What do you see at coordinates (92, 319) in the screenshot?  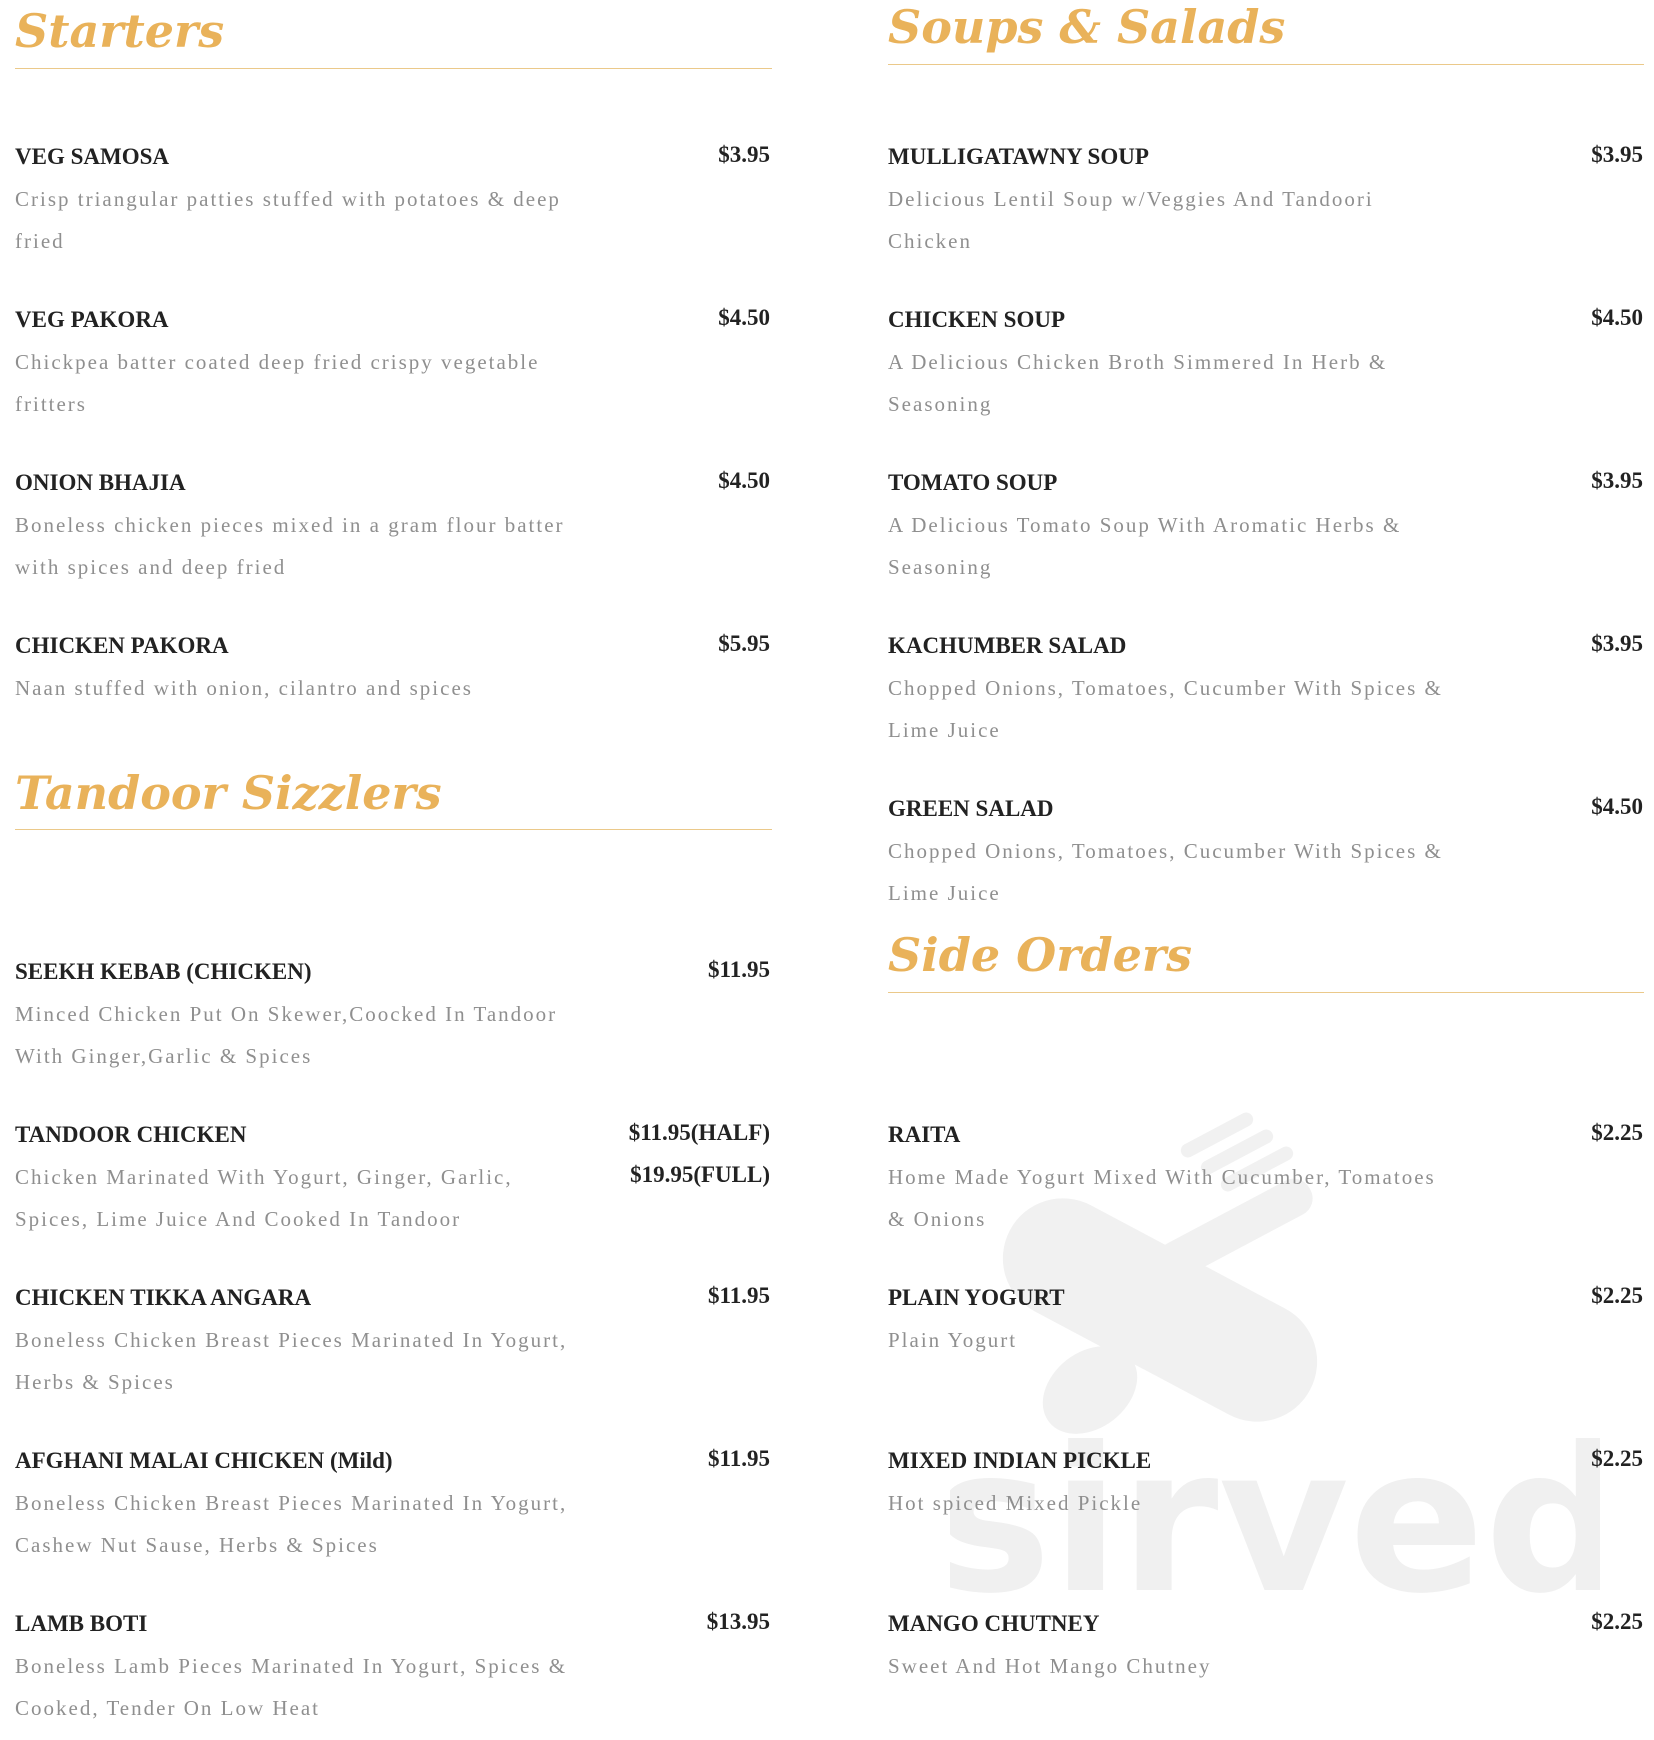 I see `item-name: VEG PAKORA` at bounding box center [92, 319].